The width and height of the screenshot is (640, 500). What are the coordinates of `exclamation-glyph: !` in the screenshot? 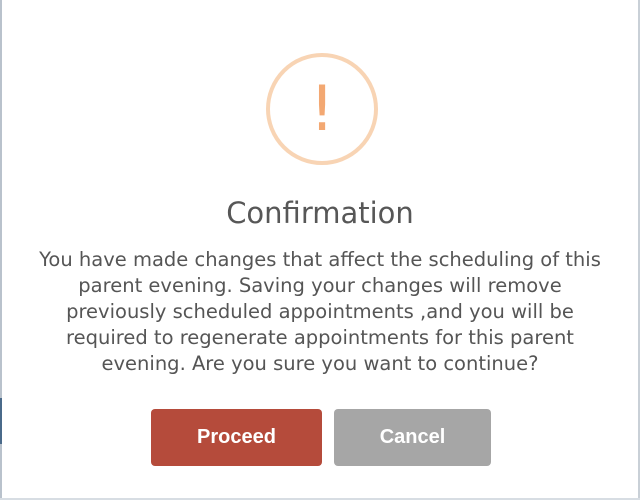 It's located at (322, 108).